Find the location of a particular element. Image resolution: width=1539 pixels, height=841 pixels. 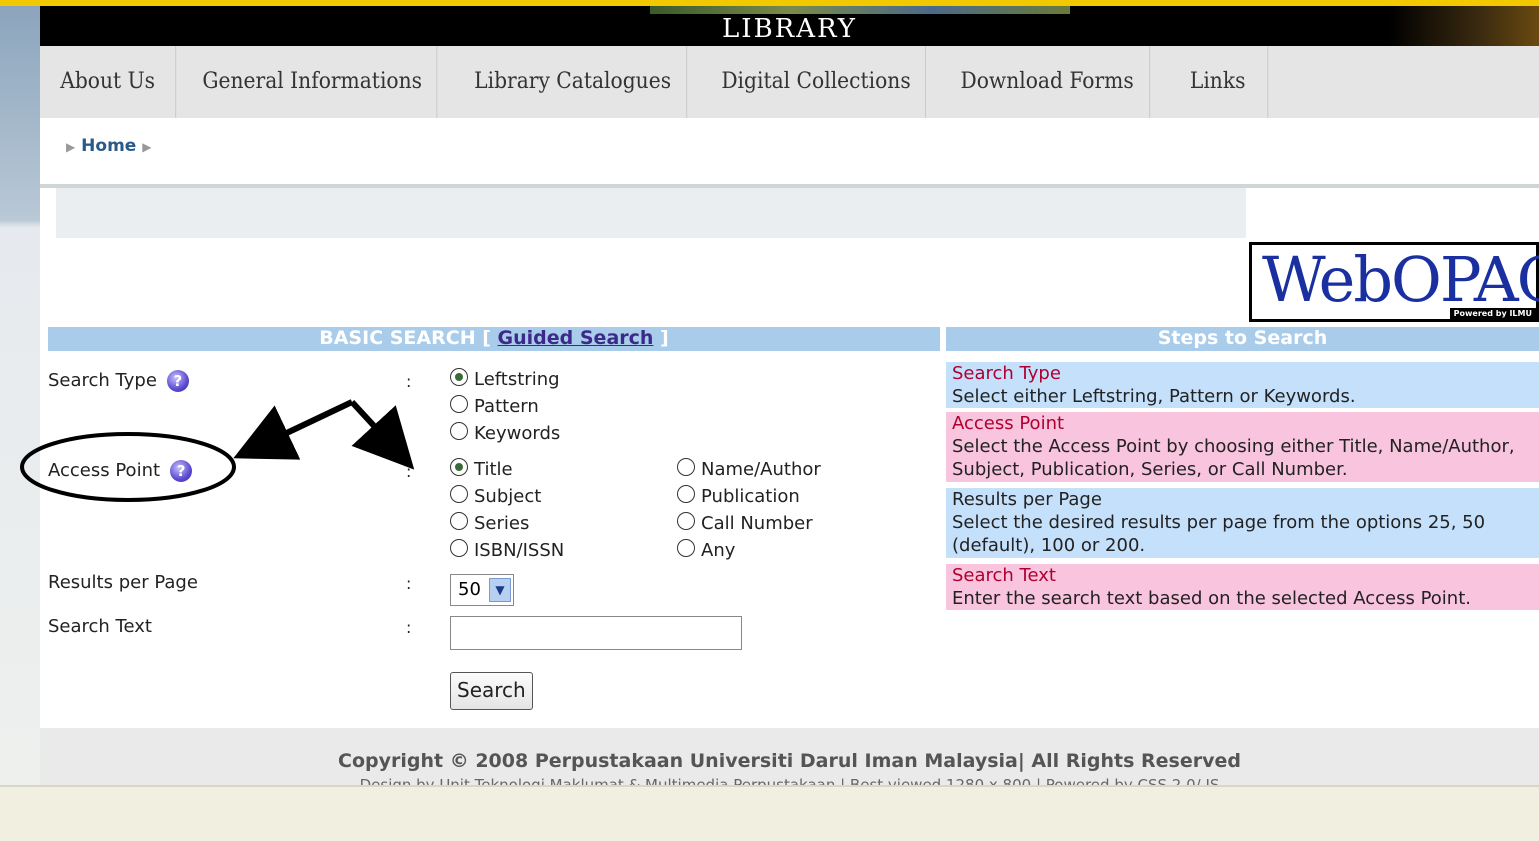

radio-label: Subject is located at coordinates (508, 496).